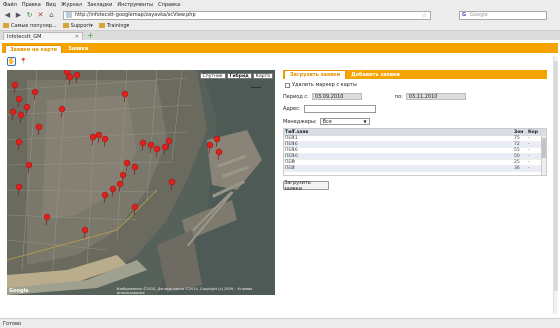 The width and height of the screenshot is (560, 328). Describe the element at coordinates (324, 85) in the screenshot. I see `remove-marker-label: Удалить маркер с карты` at that location.